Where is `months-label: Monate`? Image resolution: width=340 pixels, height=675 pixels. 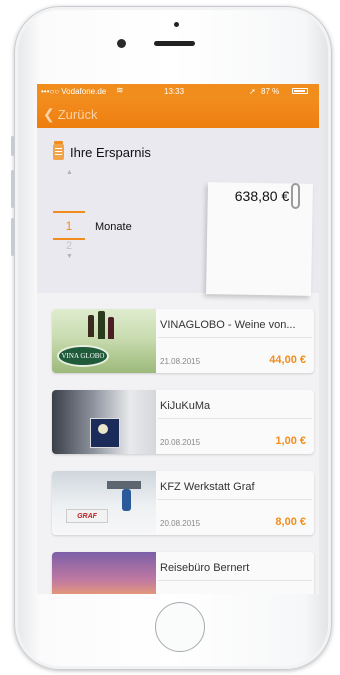 months-label: Monate is located at coordinates (113, 227).